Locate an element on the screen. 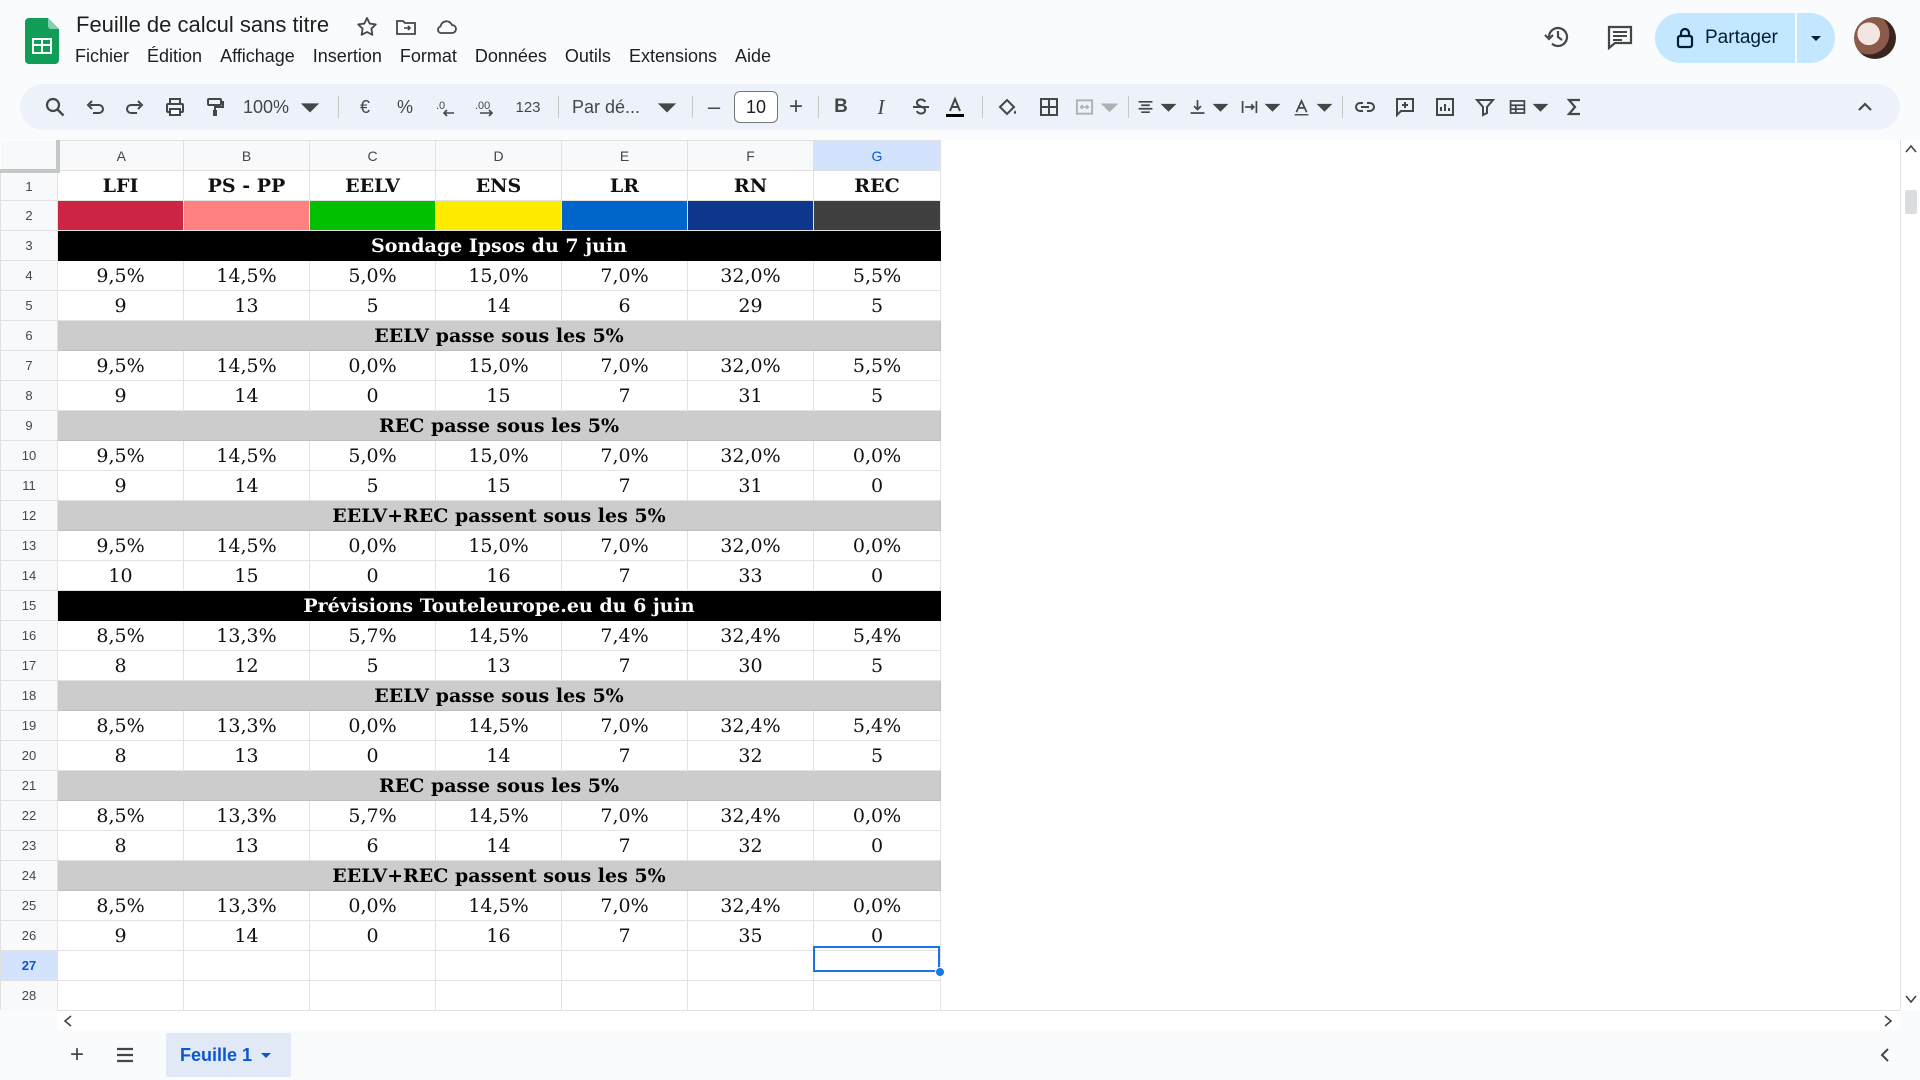 This screenshot has height=1080, width=1920. fill-handle is located at coordinates (940, 972).